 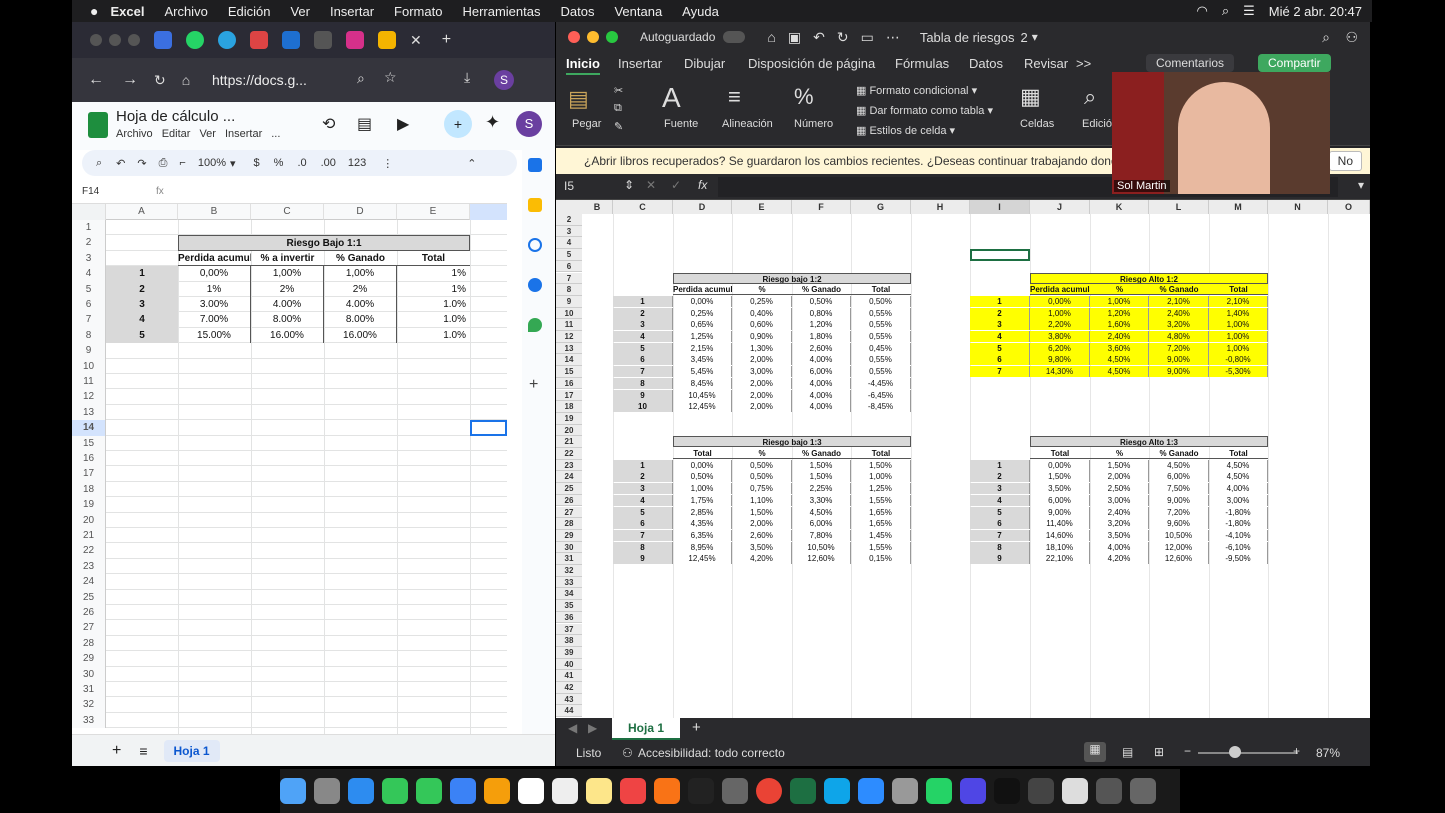 What do you see at coordinates (1119, 325) in the screenshot?
I see `table-cell: 1,60%` at bounding box center [1119, 325].